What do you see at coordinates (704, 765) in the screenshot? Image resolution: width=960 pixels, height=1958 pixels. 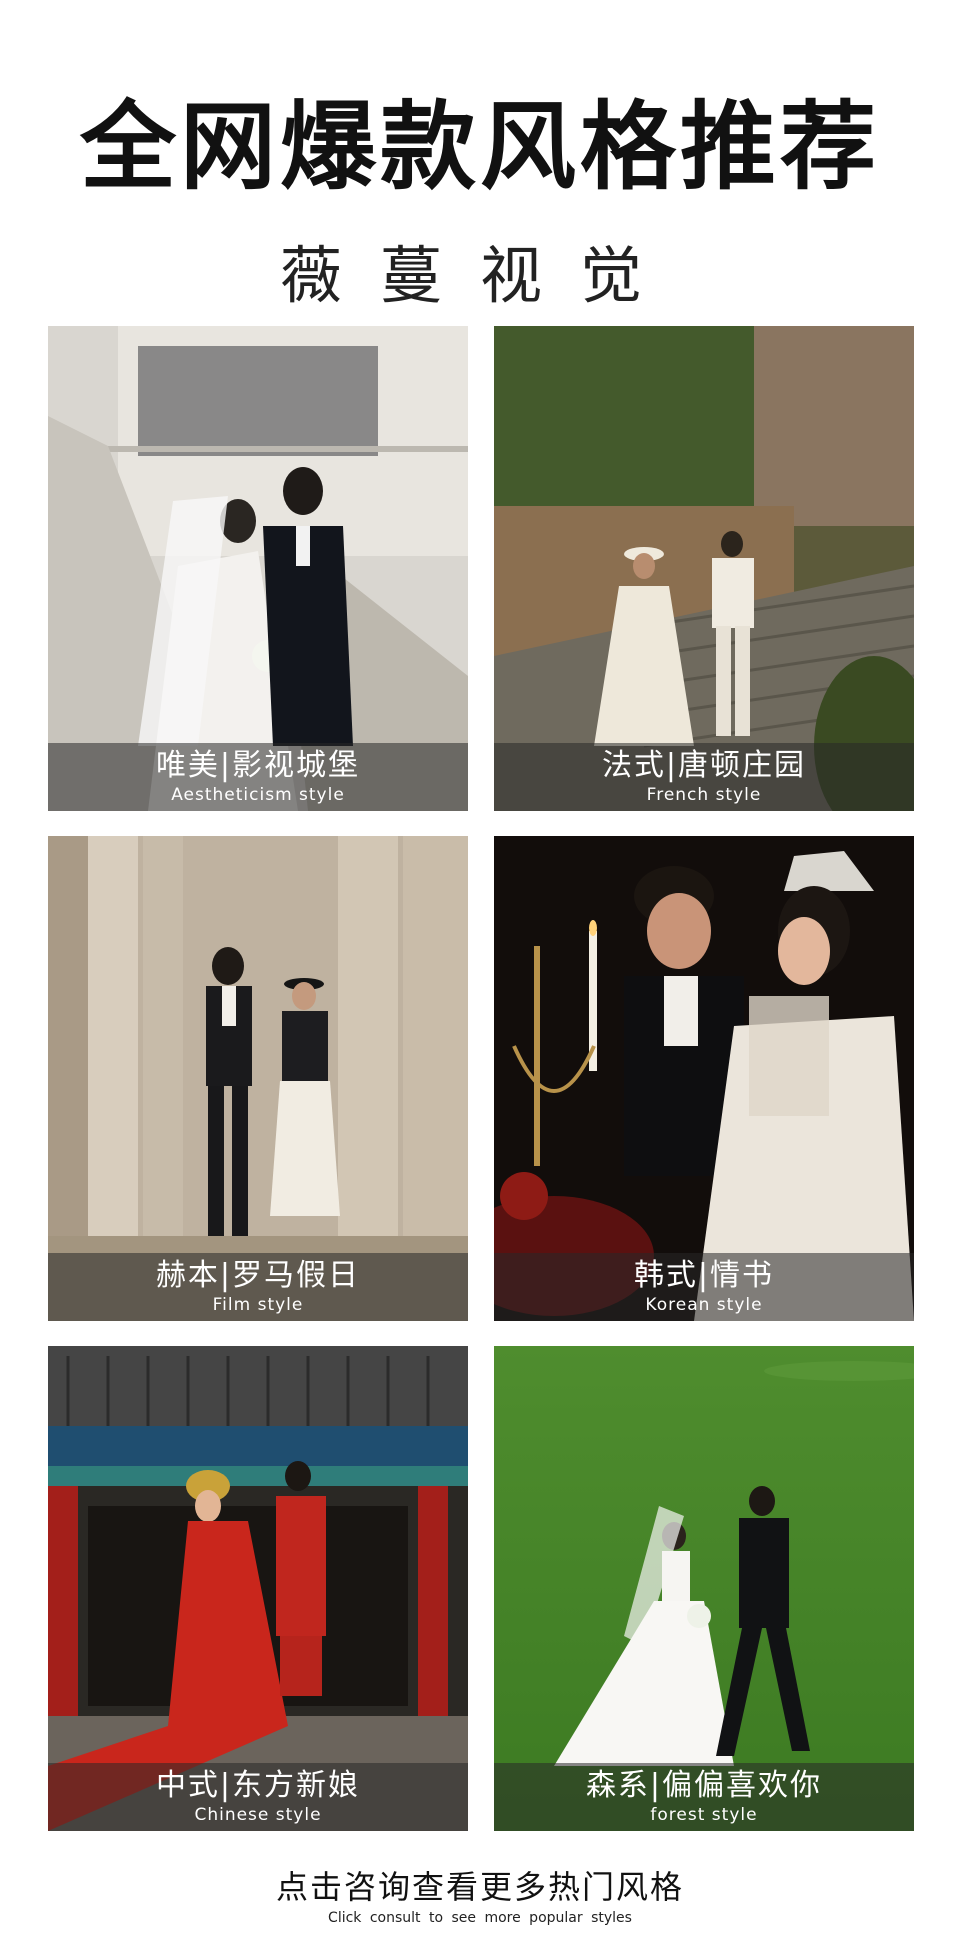 I see `style-name-zh: 法式|唐顿庄园` at bounding box center [704, 765].